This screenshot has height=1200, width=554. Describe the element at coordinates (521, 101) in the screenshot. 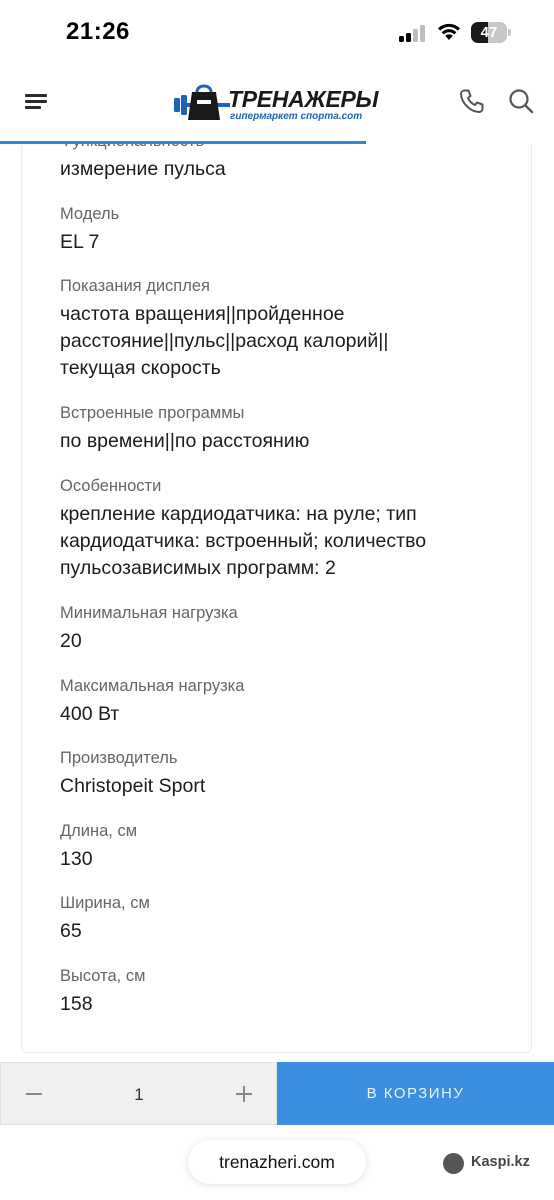

I see `search-icon` at that location.